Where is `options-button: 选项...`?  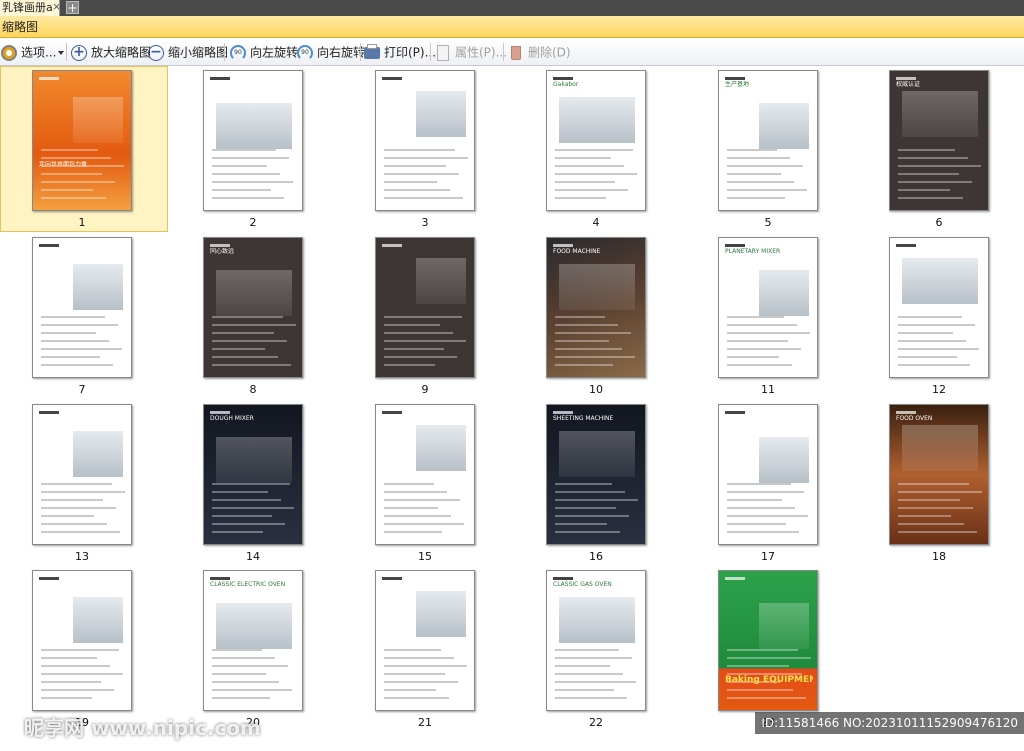 options-button: 选项... is located at coordinates (32, 52).